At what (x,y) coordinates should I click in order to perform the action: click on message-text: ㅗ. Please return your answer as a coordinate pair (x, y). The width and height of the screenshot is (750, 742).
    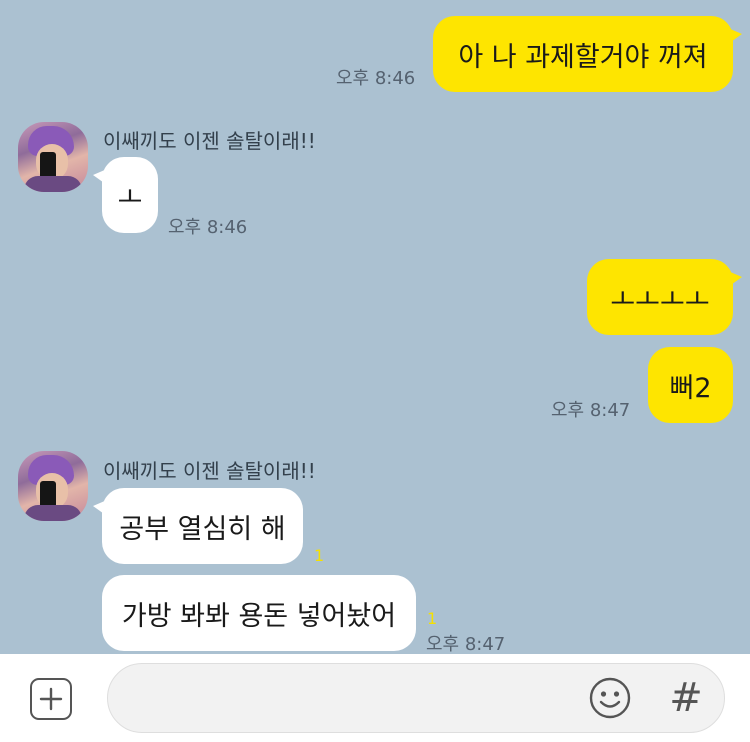
    Looking at the image, I should click on (130, 198).